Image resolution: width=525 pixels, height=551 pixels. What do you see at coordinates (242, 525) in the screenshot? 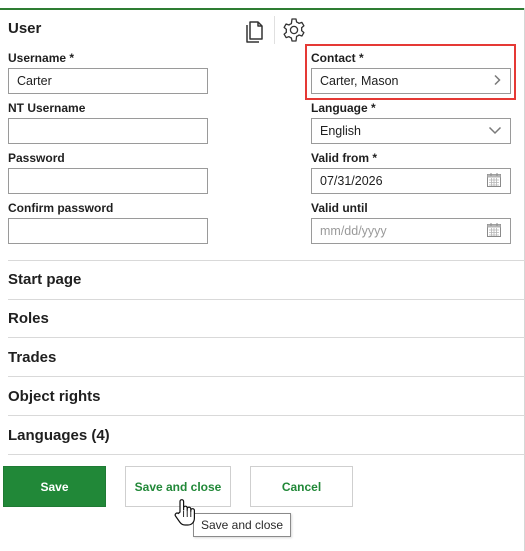
I see `save-and-close-tooltip: Save and close` at bounding box center [242, 525].